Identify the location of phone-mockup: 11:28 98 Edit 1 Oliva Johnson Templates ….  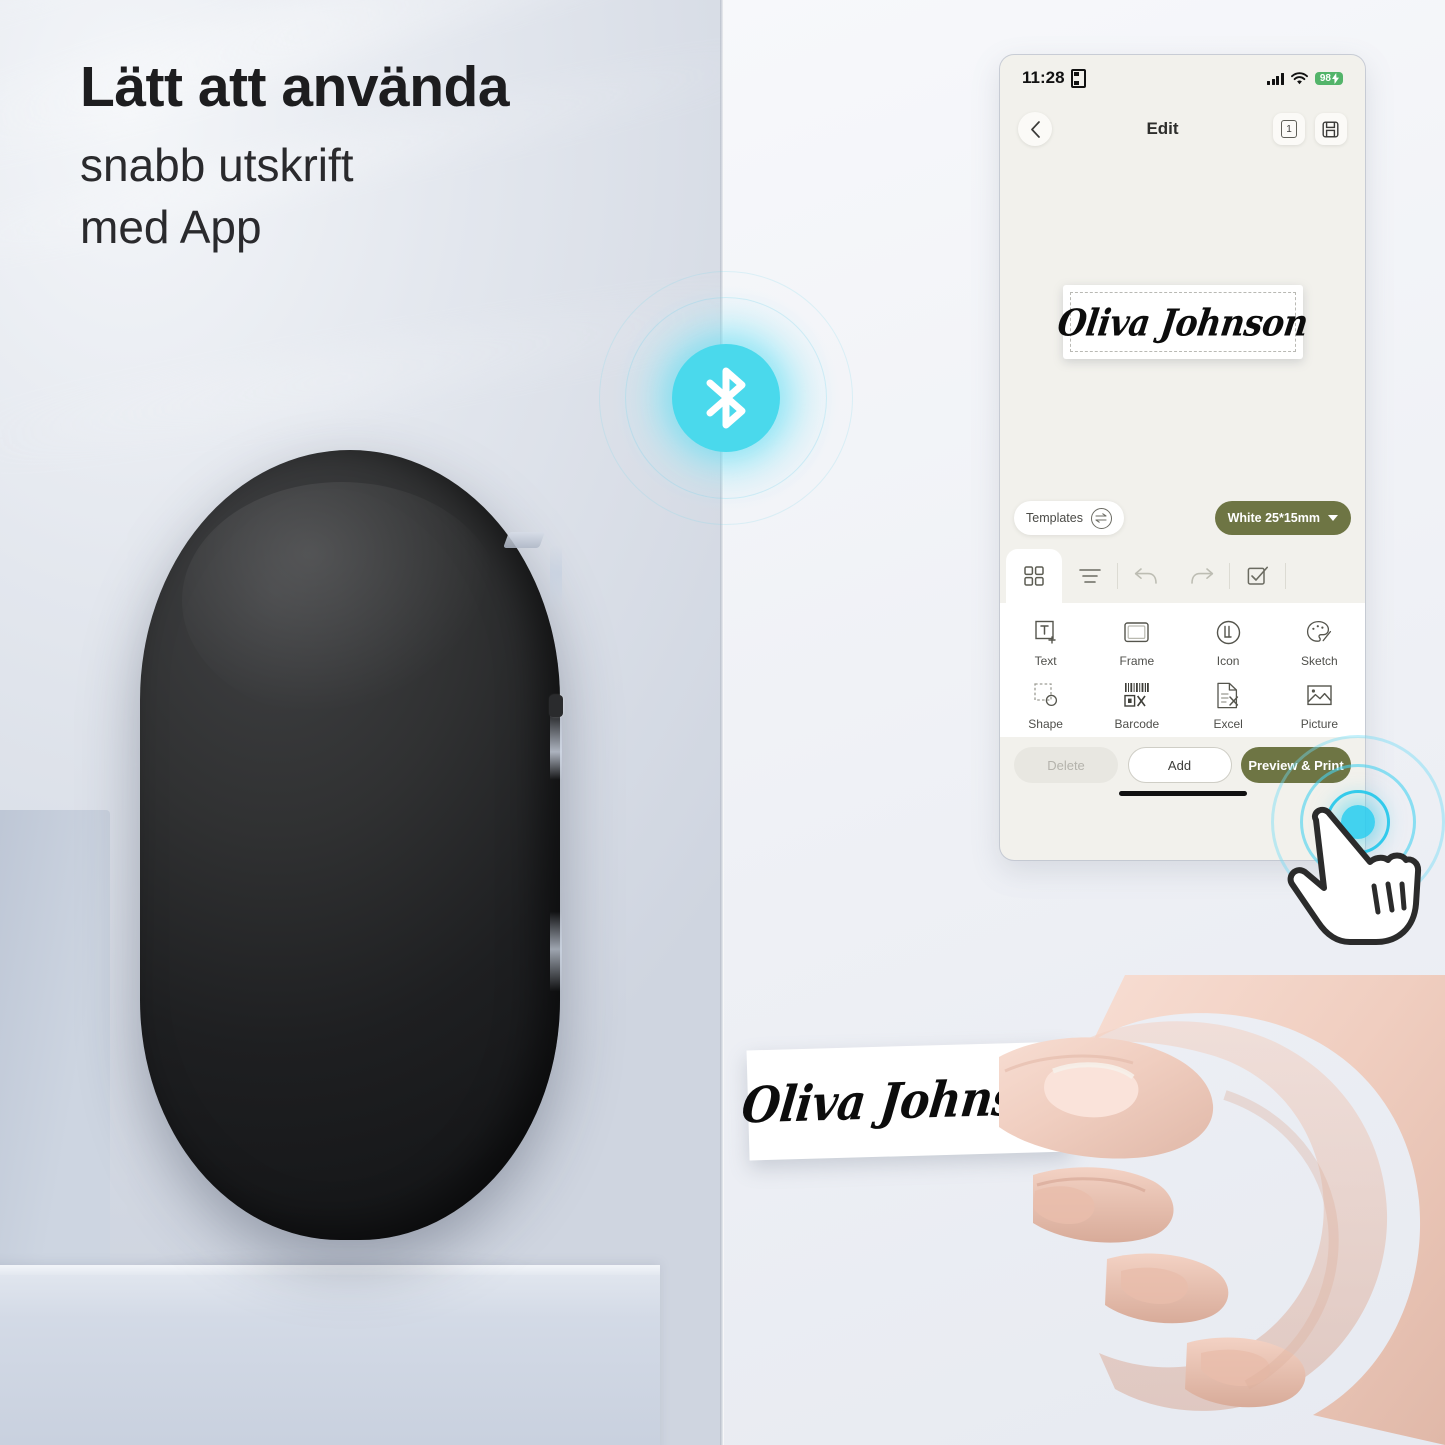
(1182, 457).